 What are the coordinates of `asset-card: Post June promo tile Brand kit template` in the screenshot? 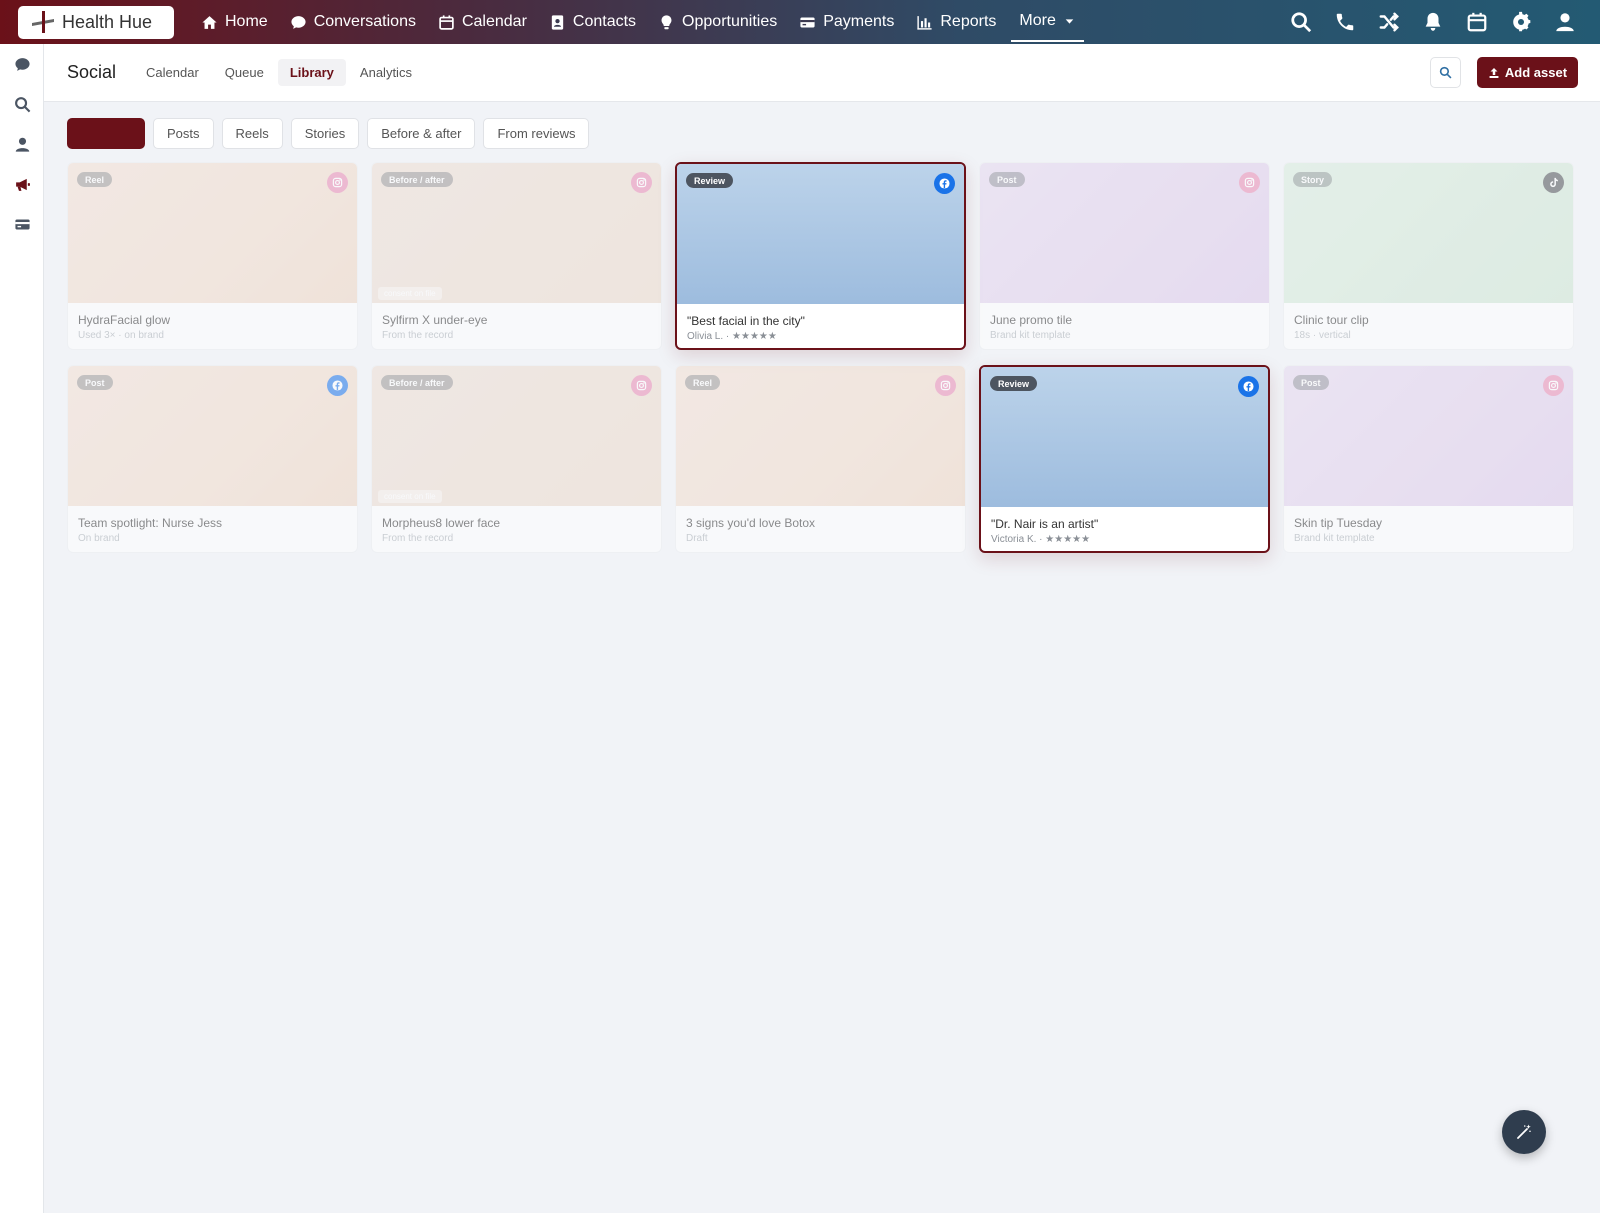 It's located at (1124, 256).